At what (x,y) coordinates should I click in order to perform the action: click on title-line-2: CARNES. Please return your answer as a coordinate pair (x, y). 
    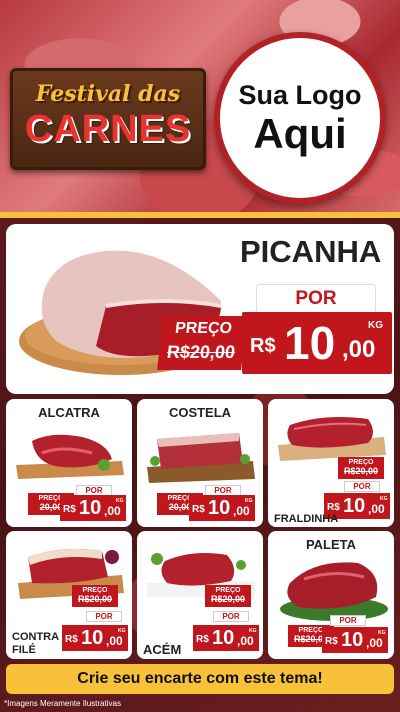
    Looking at the image, I should click on (108, 129).